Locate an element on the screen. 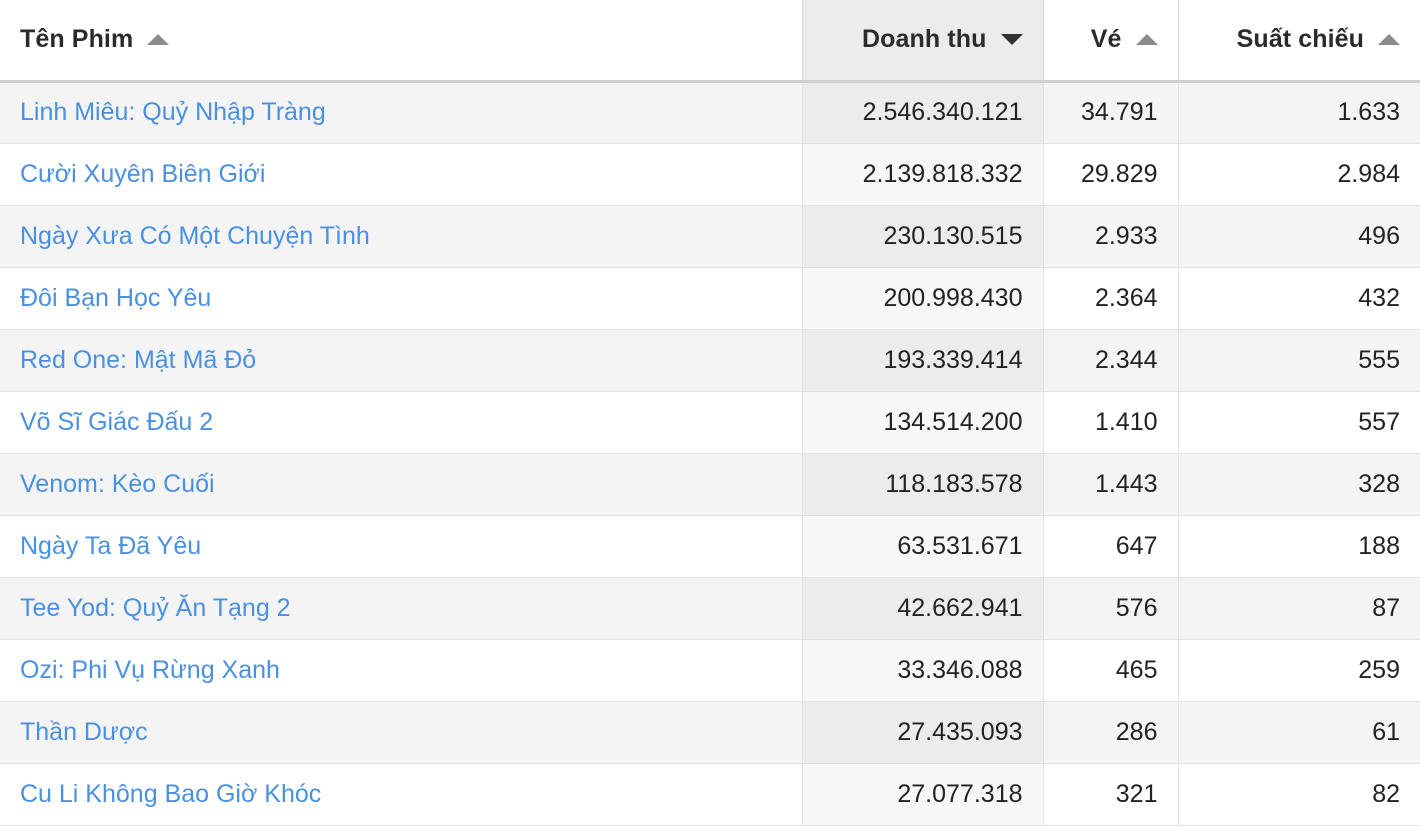 This screenshot has height=830, width=1420. cell-tickets: 1.410 is located at coordinates (1111, 422).